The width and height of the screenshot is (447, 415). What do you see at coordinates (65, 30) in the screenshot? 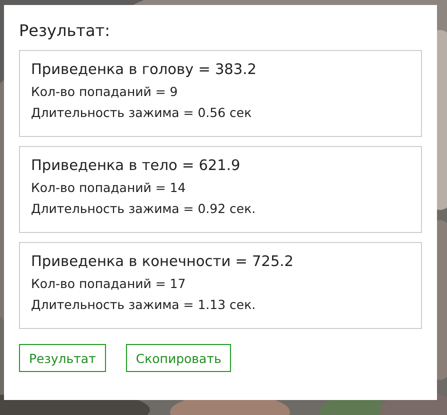
I see `result-title: Результат:` at bounding box center [65, 30].